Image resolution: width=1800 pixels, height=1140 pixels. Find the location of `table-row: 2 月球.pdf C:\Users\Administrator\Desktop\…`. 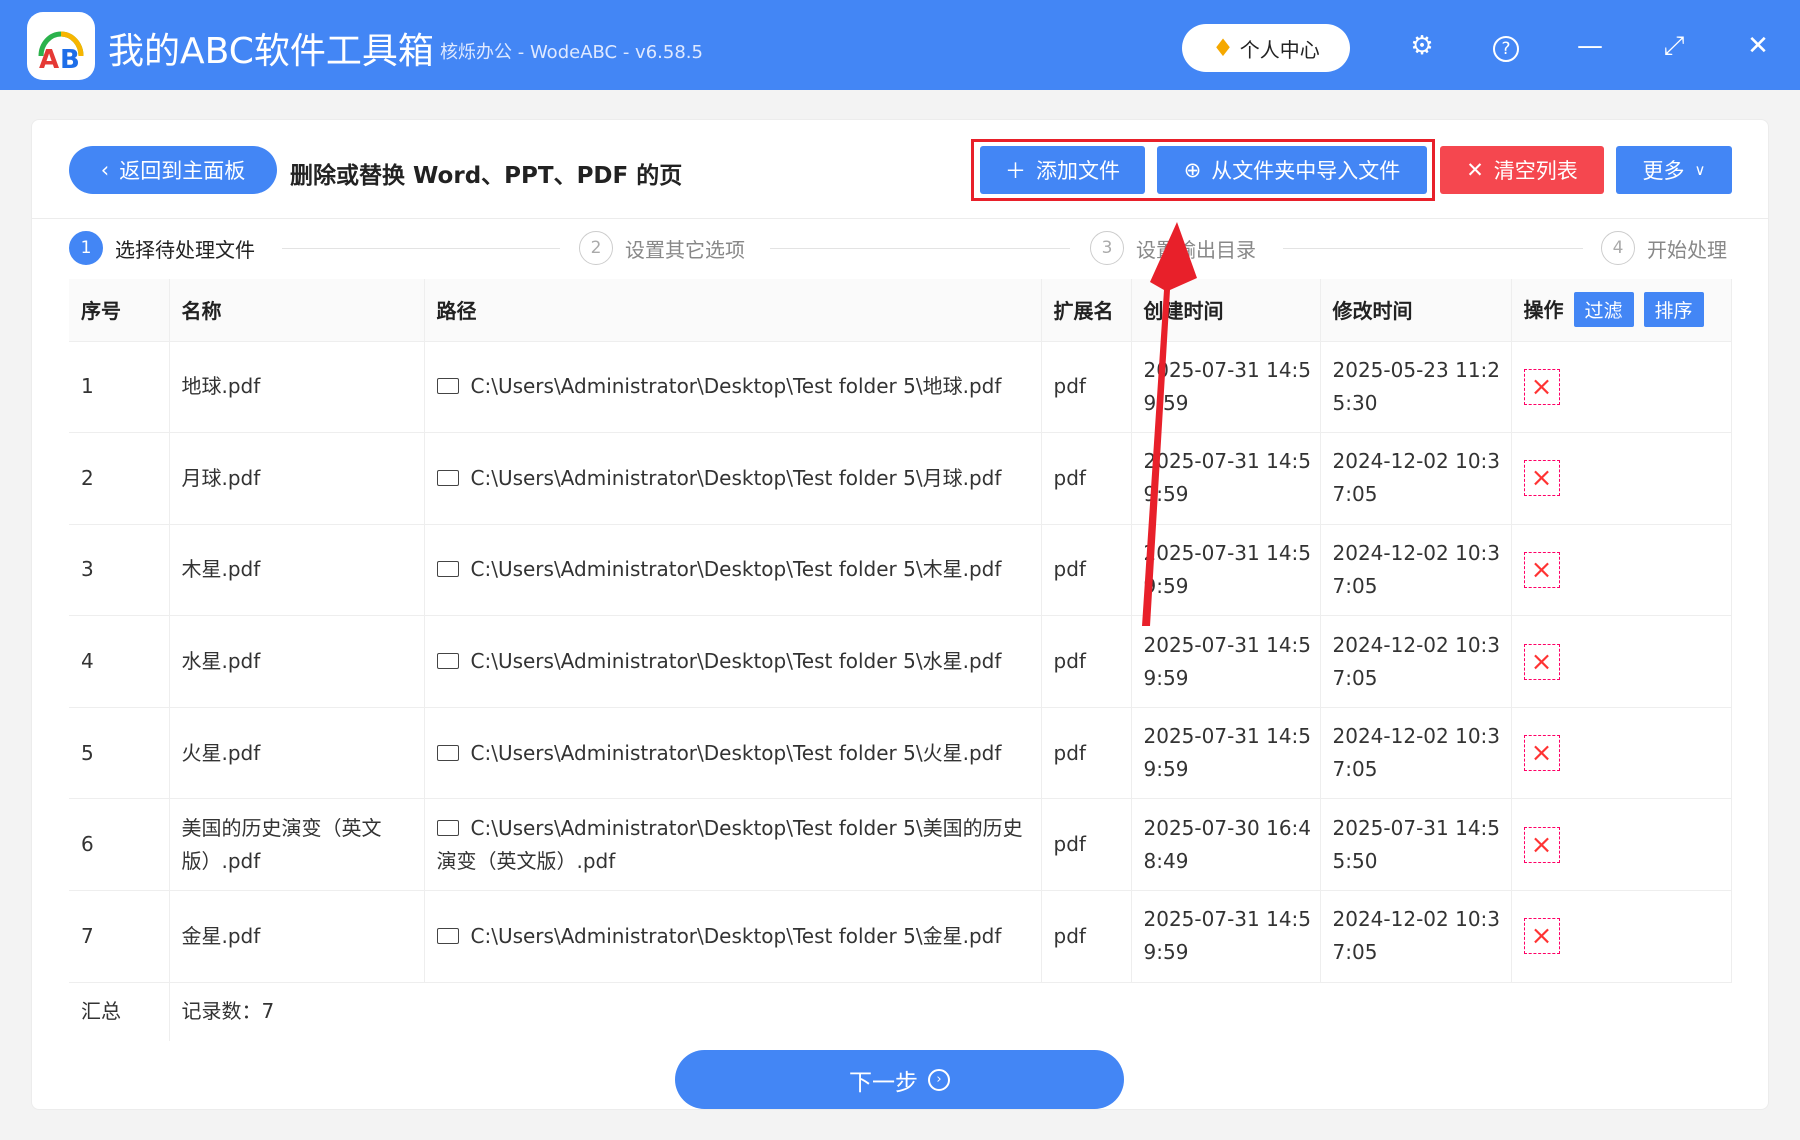

table-row: 2 月球.pdf C:\Users\Administrator\Desktop\… is located at coordinates (900, 478).